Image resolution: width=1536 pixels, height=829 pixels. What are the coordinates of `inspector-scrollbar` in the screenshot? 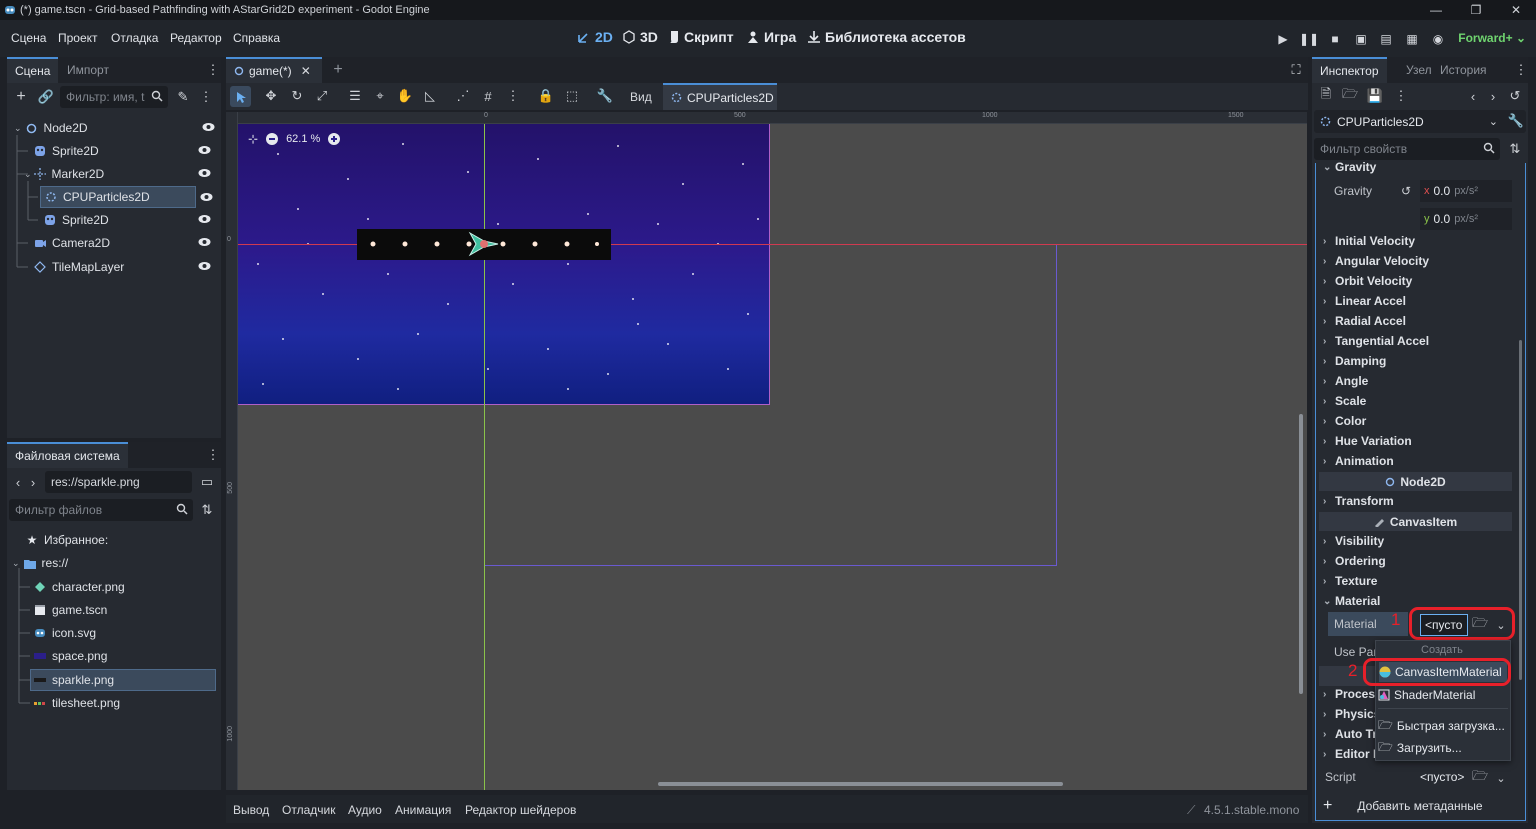 It's located at (1520, 510).